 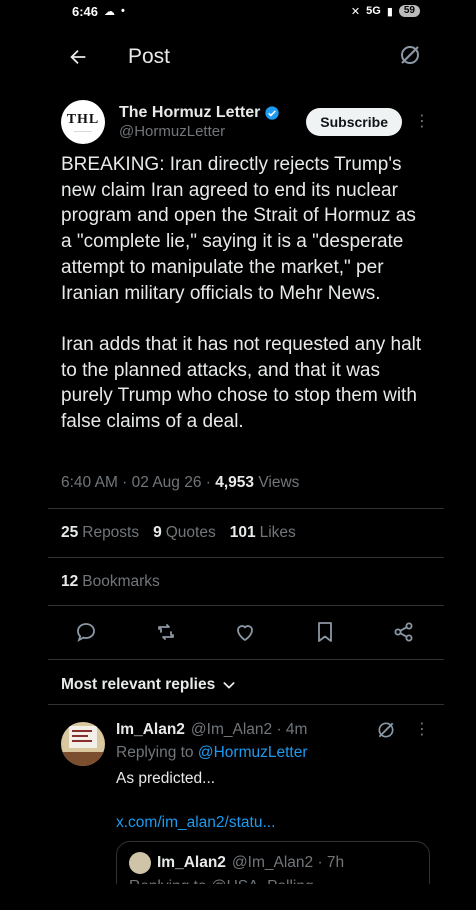 I want to click on quoted-author-handle: @Im_Alan2 · 7h, so click(x=288, y=862).